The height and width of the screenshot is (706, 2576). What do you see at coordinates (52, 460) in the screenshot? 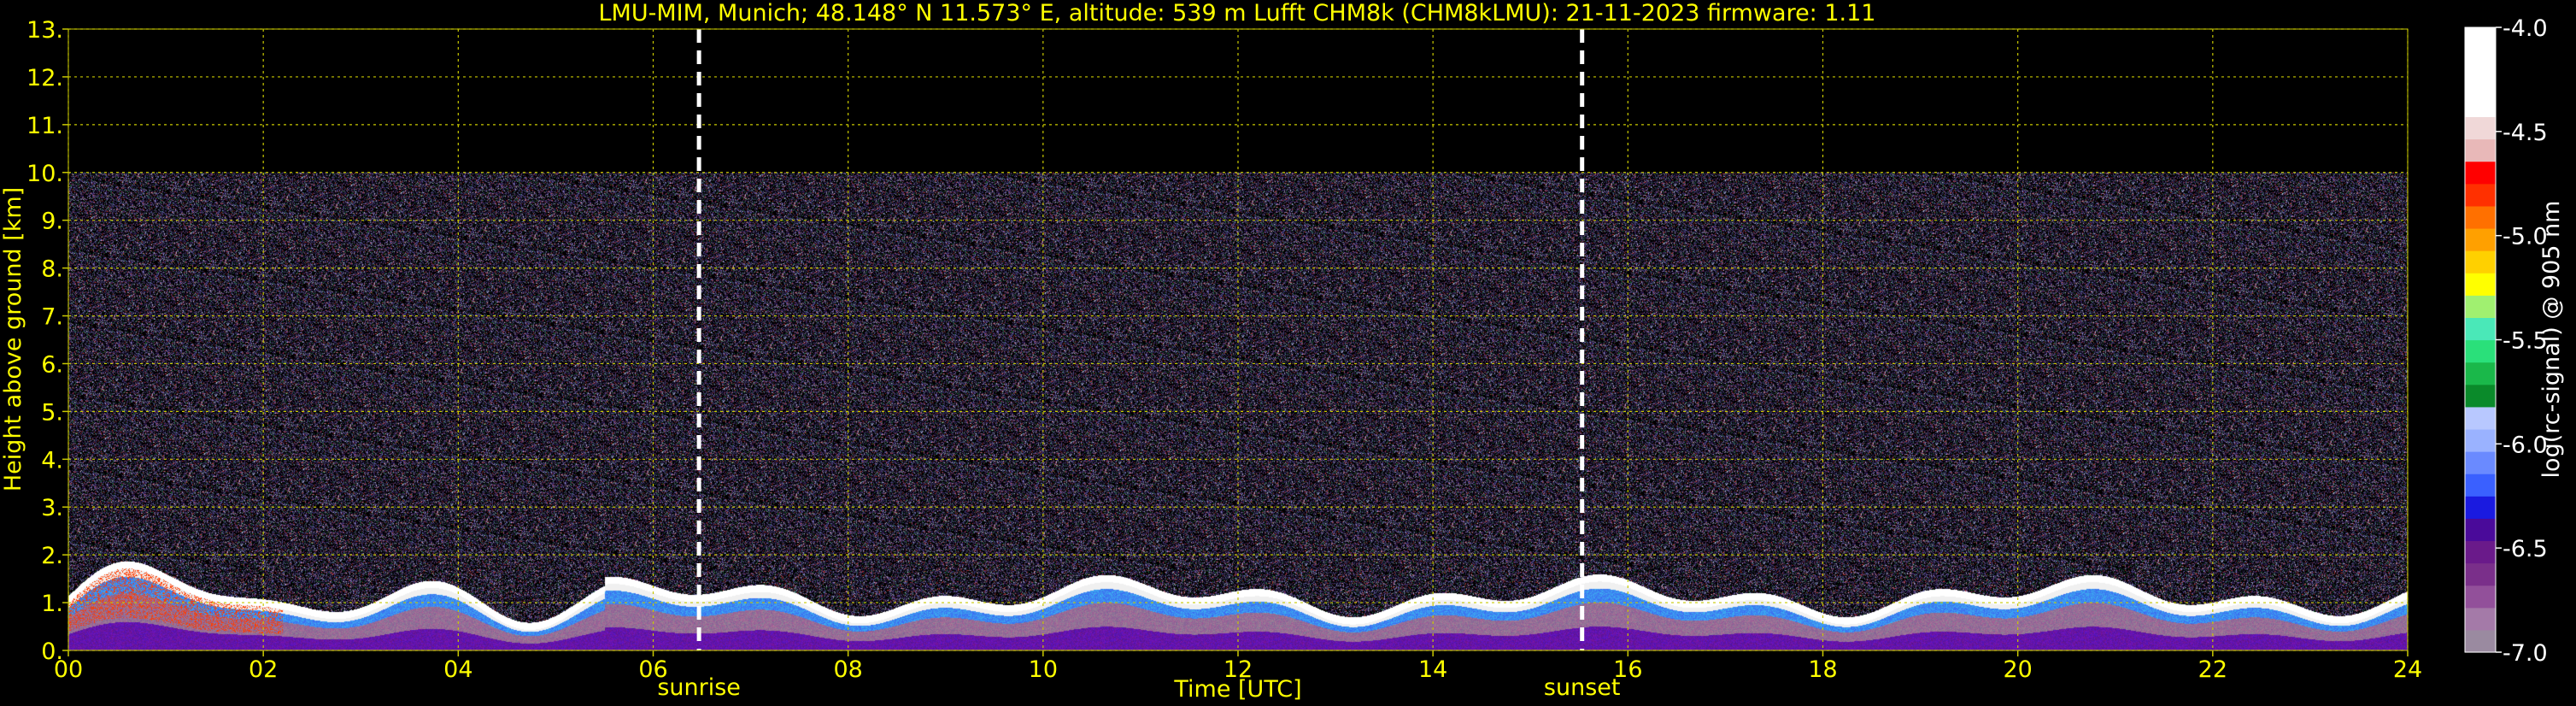
I see `y-tick-label: 4.` at bounding box center [52, 460].